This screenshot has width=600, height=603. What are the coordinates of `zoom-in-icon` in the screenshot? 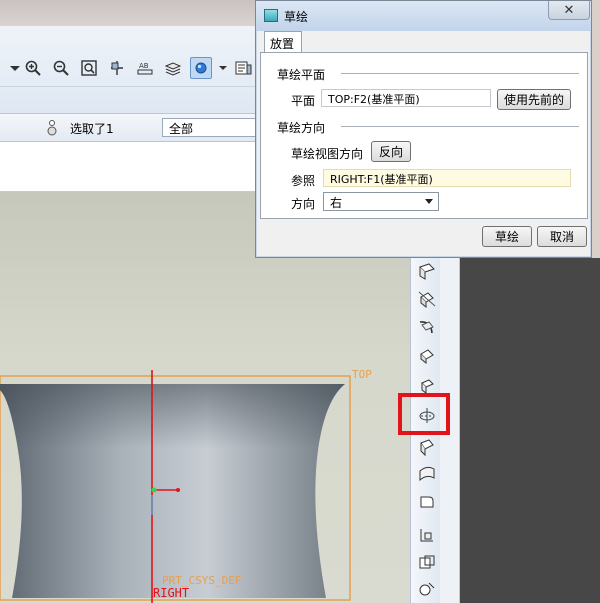 It's located at (33, 68).